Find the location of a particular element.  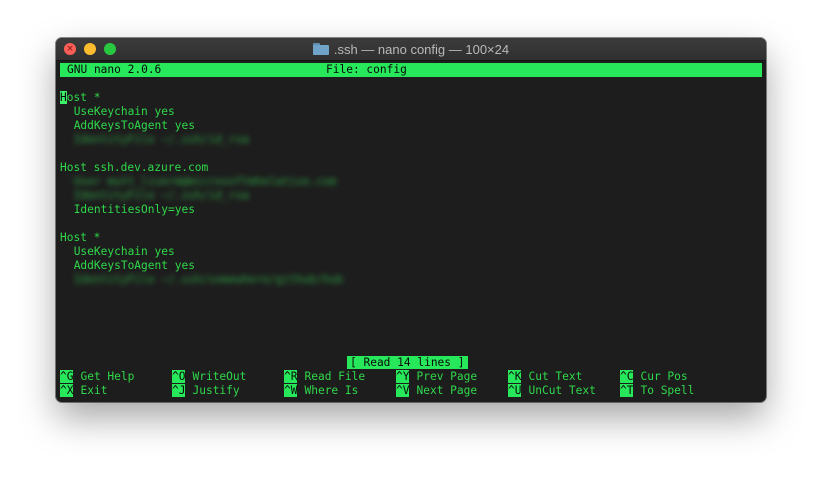

shortcut-label: UnCut Text is located at coordinates (562, 390).